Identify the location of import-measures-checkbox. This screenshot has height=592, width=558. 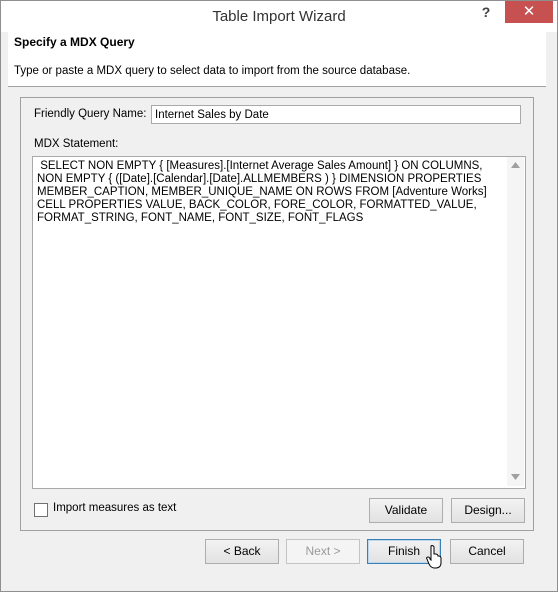
(41, 510).